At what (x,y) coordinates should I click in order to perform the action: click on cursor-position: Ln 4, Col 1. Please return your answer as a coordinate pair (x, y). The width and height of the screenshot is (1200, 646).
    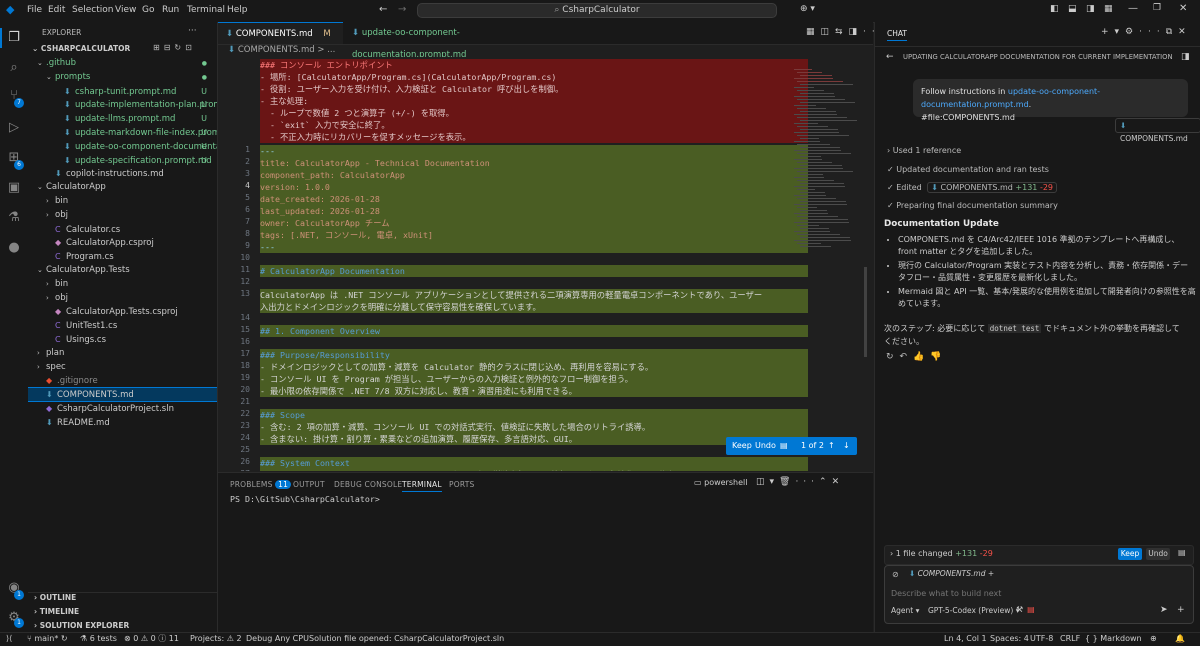
    Looking at the image, I should click on (965, 639).